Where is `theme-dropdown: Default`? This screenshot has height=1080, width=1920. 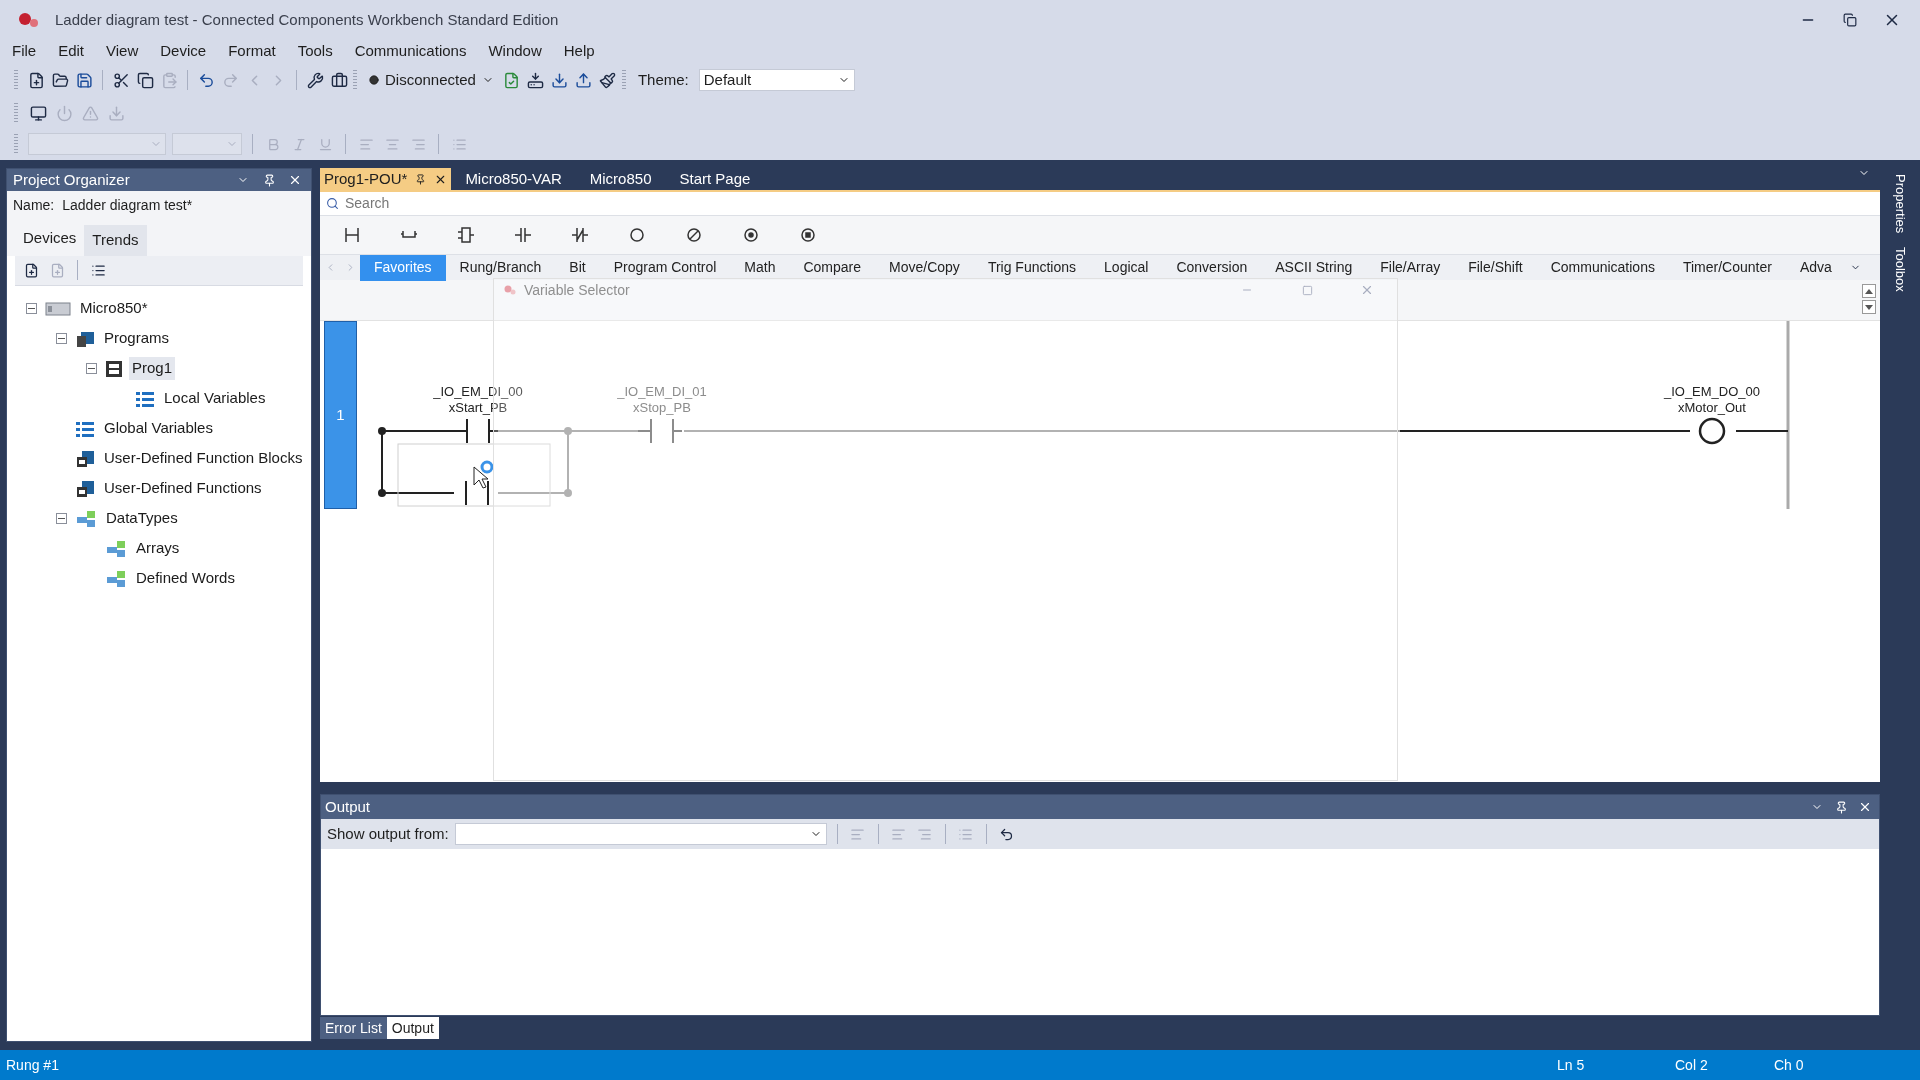 theme-dropdown: Default is located at coordinates (776, 80).